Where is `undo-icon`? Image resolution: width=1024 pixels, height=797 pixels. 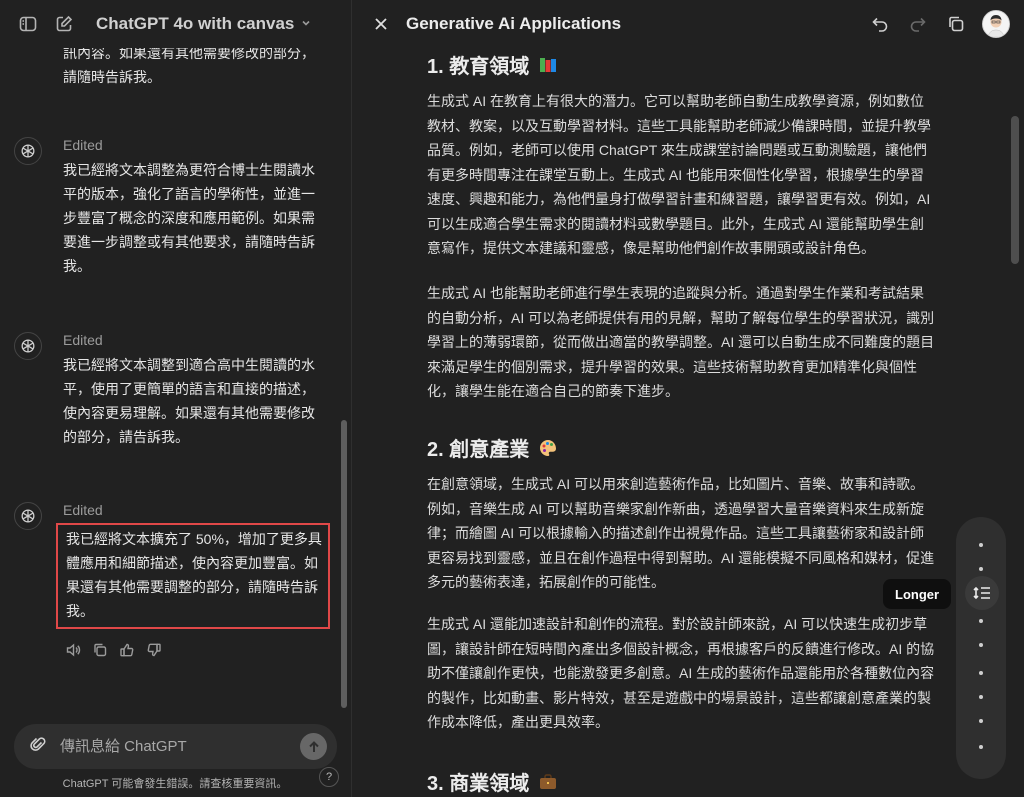 undo-icon is located at coordinates (880, 24).